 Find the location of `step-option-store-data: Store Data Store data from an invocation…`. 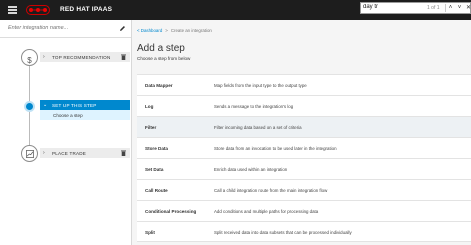

step-option-store-data: Store Data Store data from an invocation… is located at coordinates (304, 147).